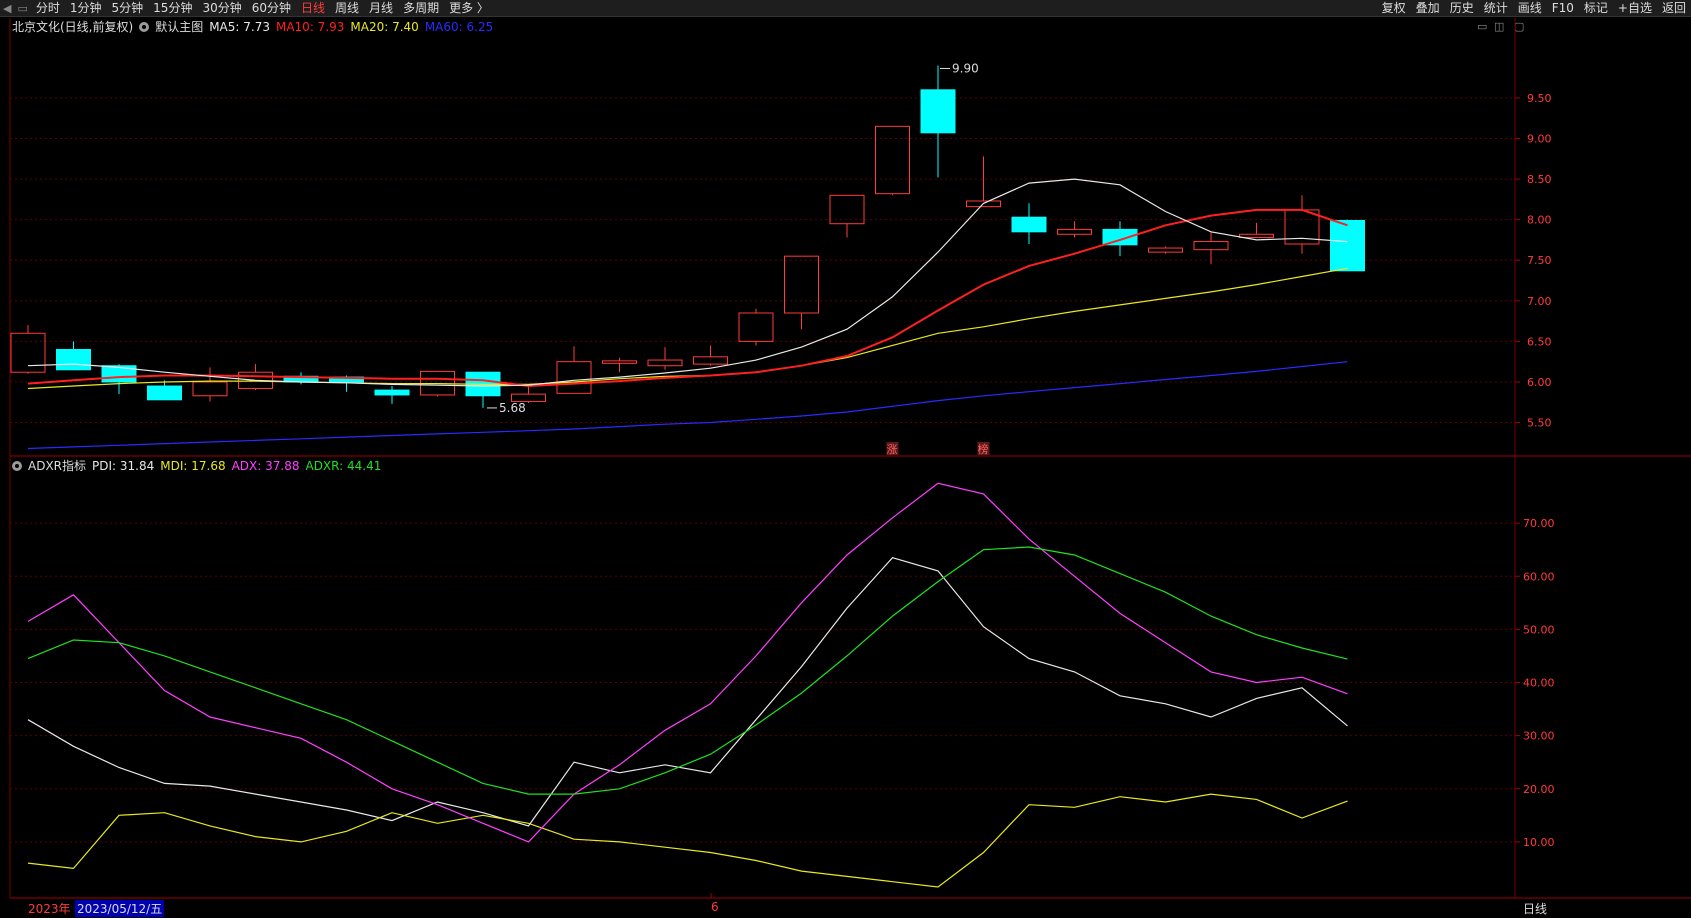 Image resolution: width=1691 pixels, height=918 pixels. I want to click on main-ytick-label: 8.00, so click(1539, 220).